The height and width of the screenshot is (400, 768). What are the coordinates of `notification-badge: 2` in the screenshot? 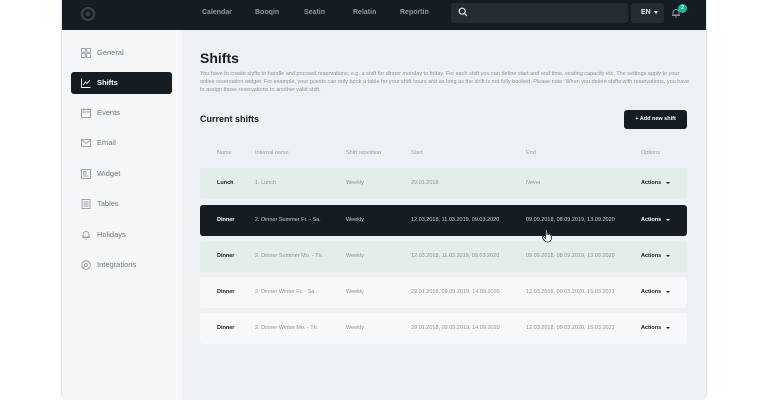 It's located at (682, 8).